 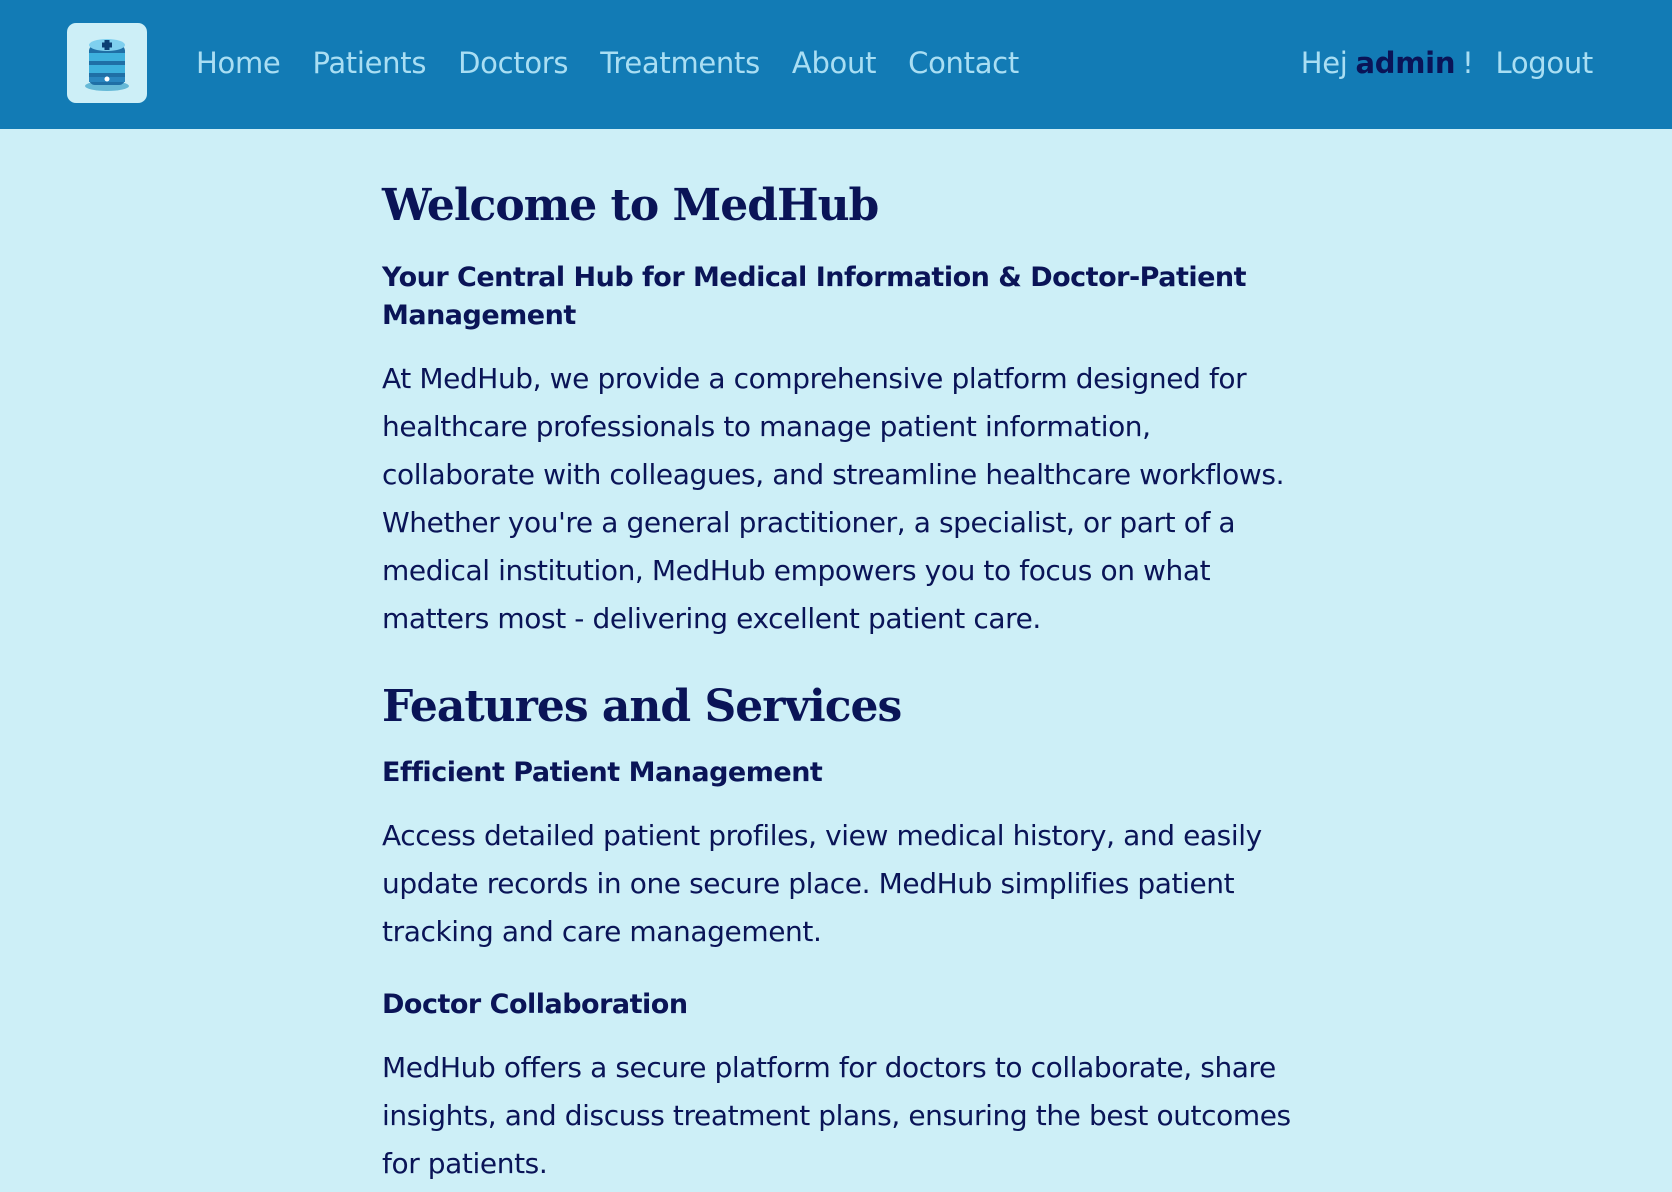 I want to click on feature-title: Efficient Patient Management, so click(x=602, y=772).